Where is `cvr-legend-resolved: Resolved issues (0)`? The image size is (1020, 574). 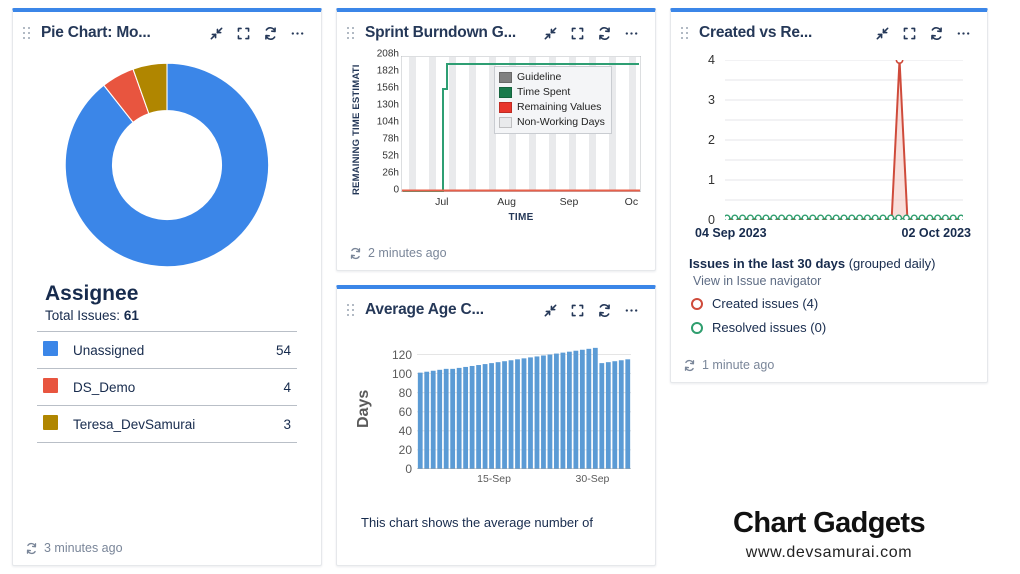
cvr-legend-resolved: Resolved issues (0) is located at coordinates (830, 327).